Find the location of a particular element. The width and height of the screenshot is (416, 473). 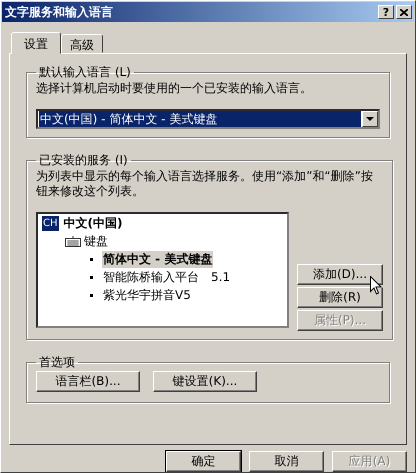

tree-item: 中文(中国) is located at coordinates (93, 223).